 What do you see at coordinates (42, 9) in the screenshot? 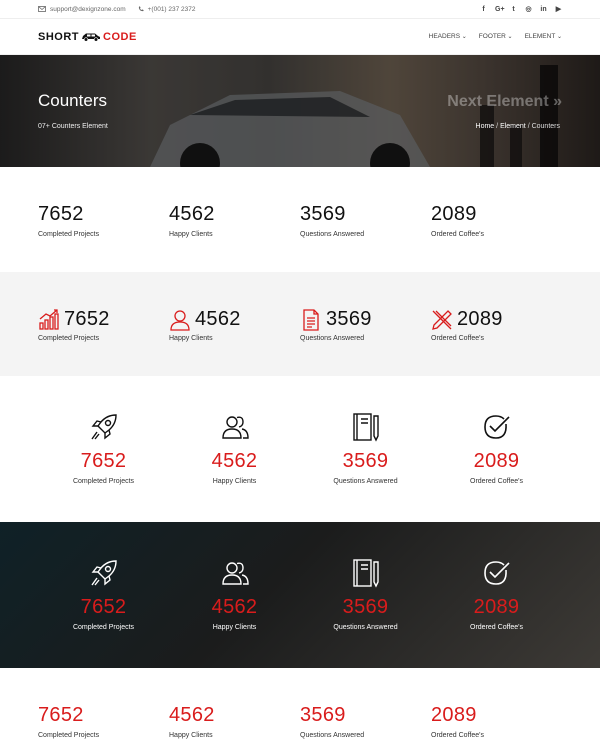
I see `envelope-icon` at bounding box center [42, 9].